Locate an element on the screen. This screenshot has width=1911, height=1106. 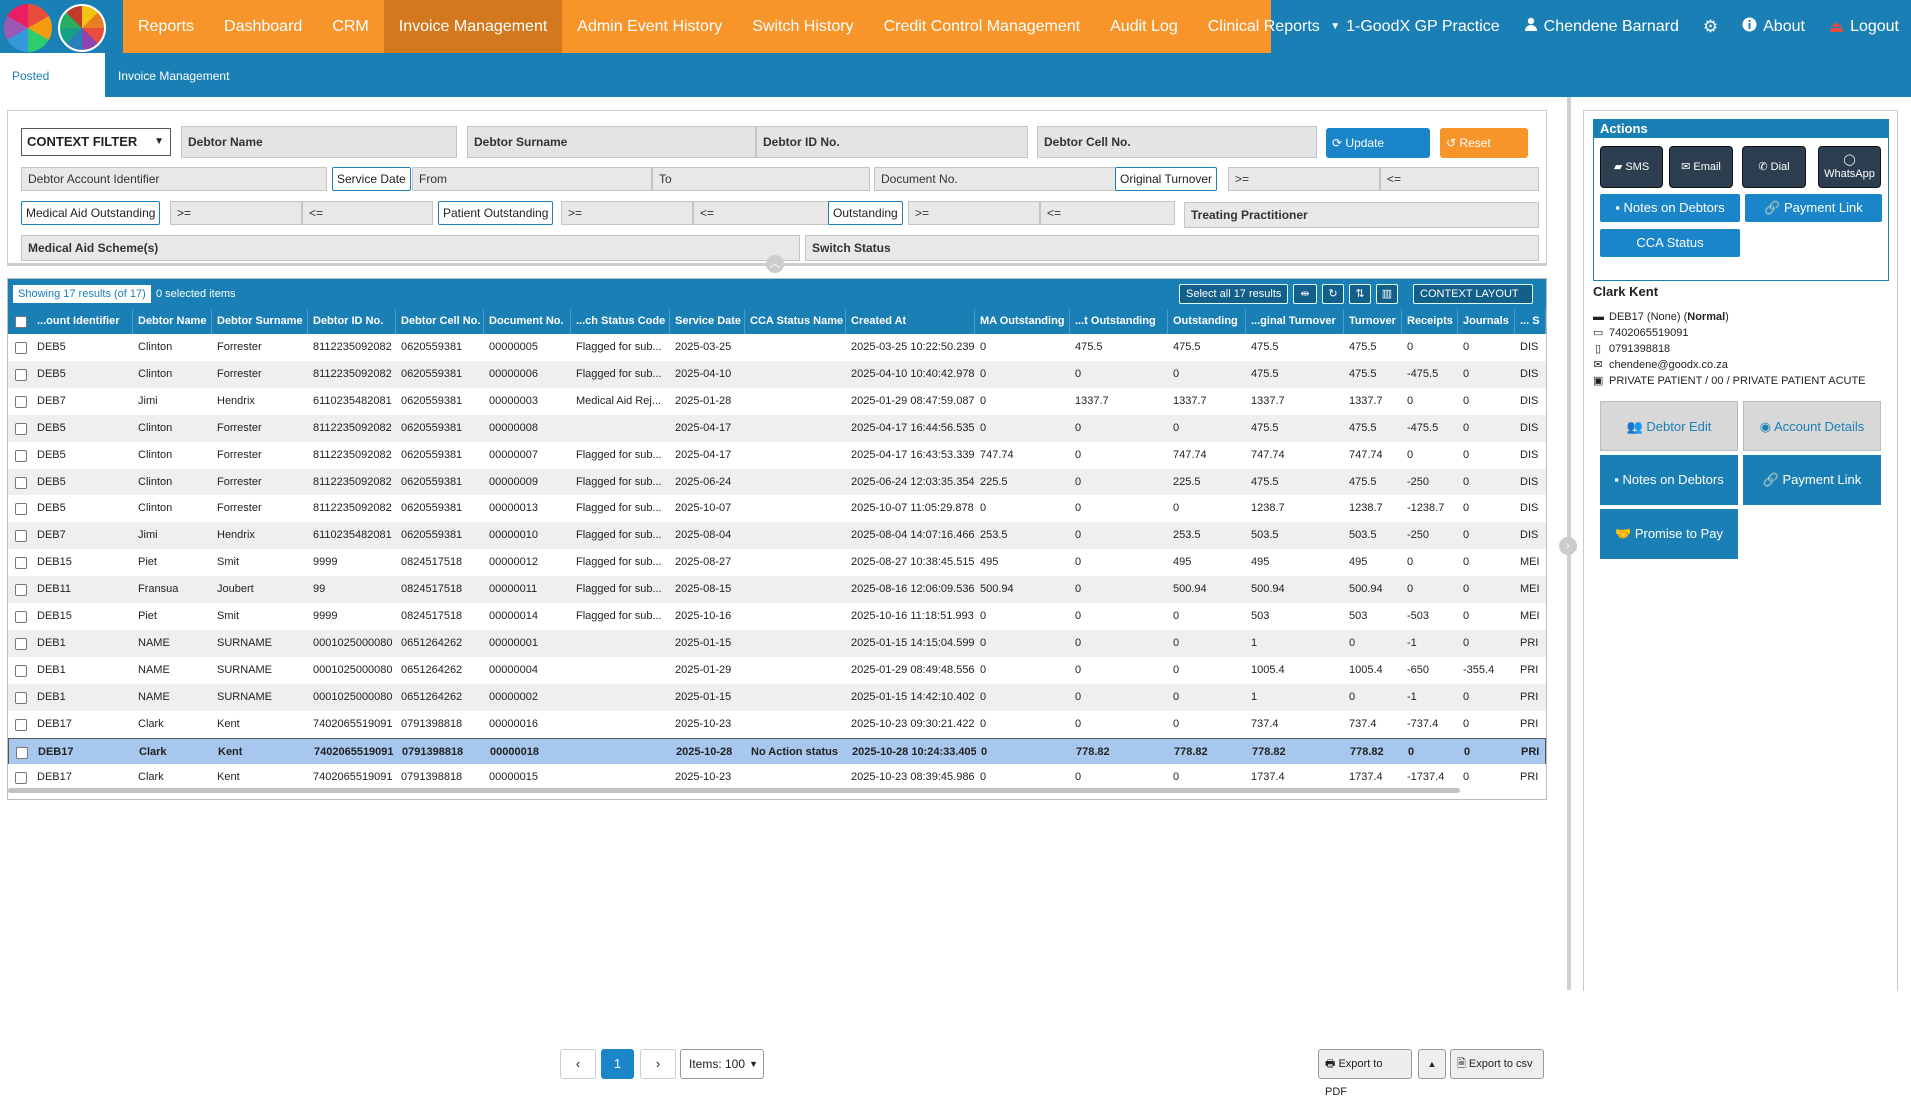
column-header: ...ount Identifier is located at coordinates (82, 321).